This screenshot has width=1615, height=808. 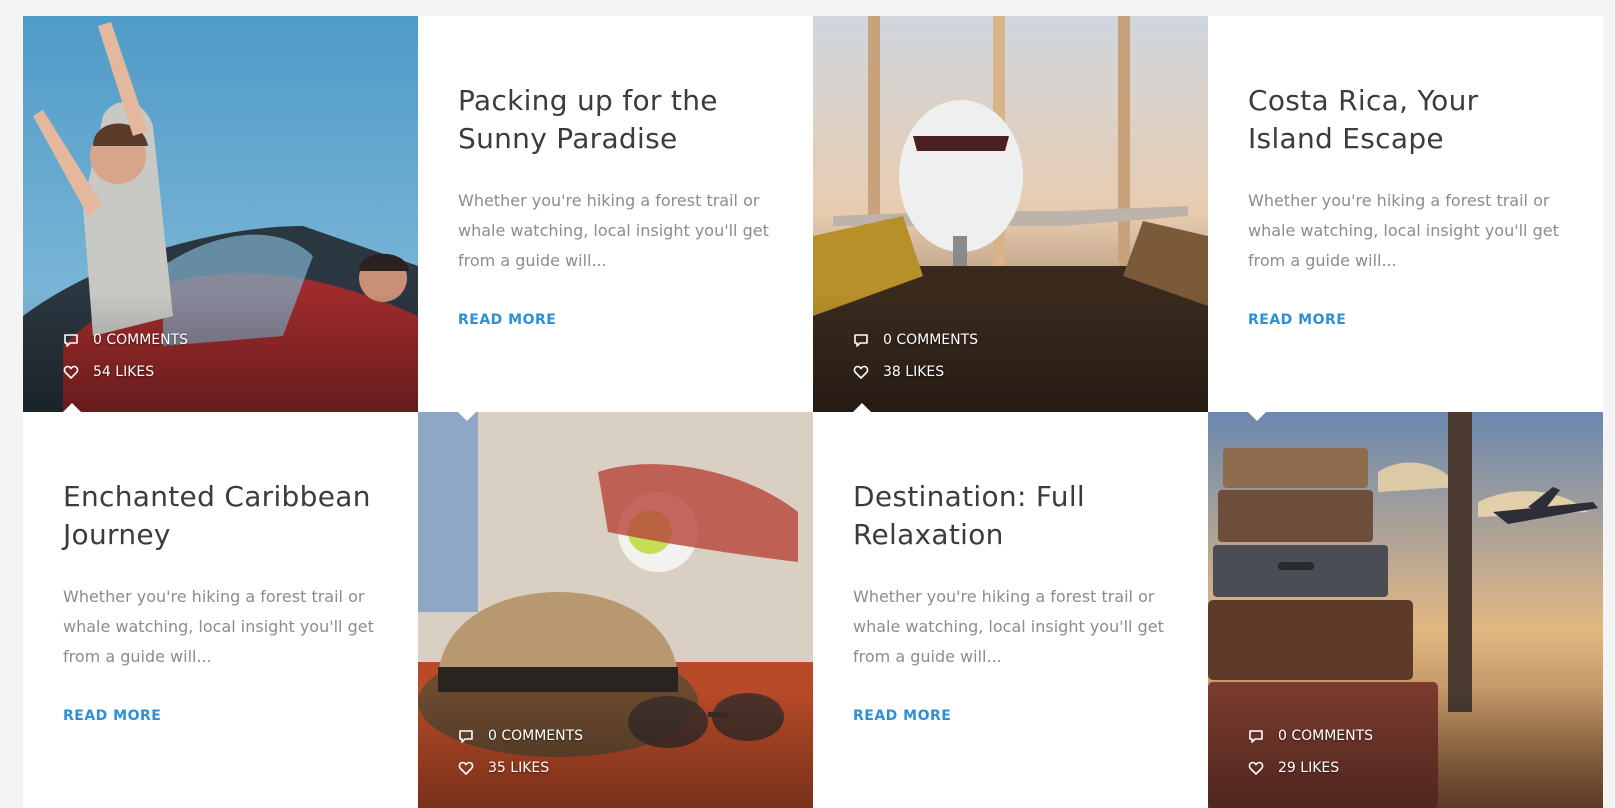 I want to click on likes-link: 35 LIKES, so click(x=520, y=768).